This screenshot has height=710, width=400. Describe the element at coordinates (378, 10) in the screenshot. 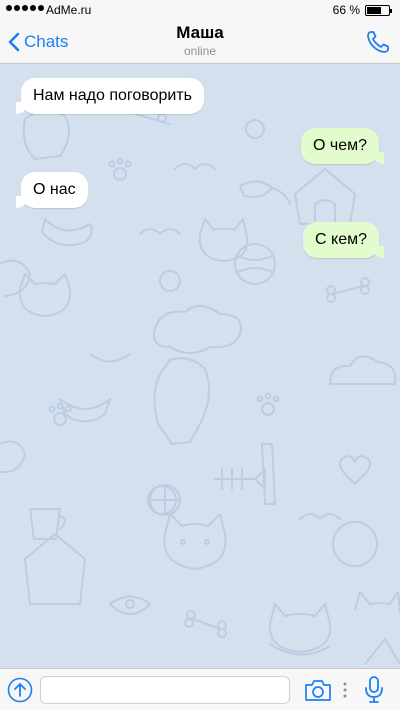

I see `battery-icon` at that location.